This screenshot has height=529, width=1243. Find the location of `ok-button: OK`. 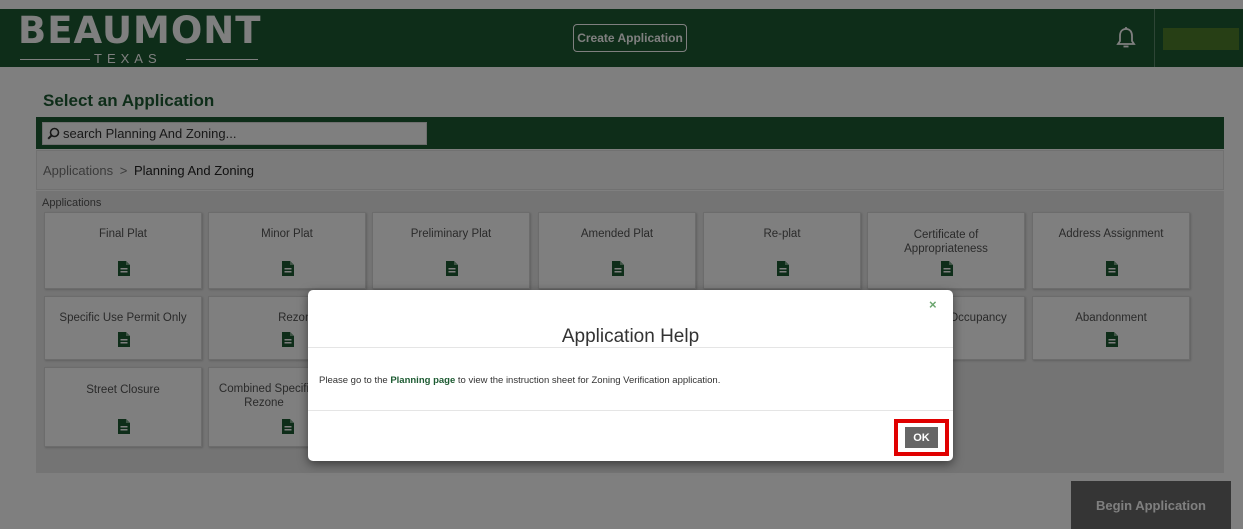

ok-button: OK is located at coordinates (921, 437).